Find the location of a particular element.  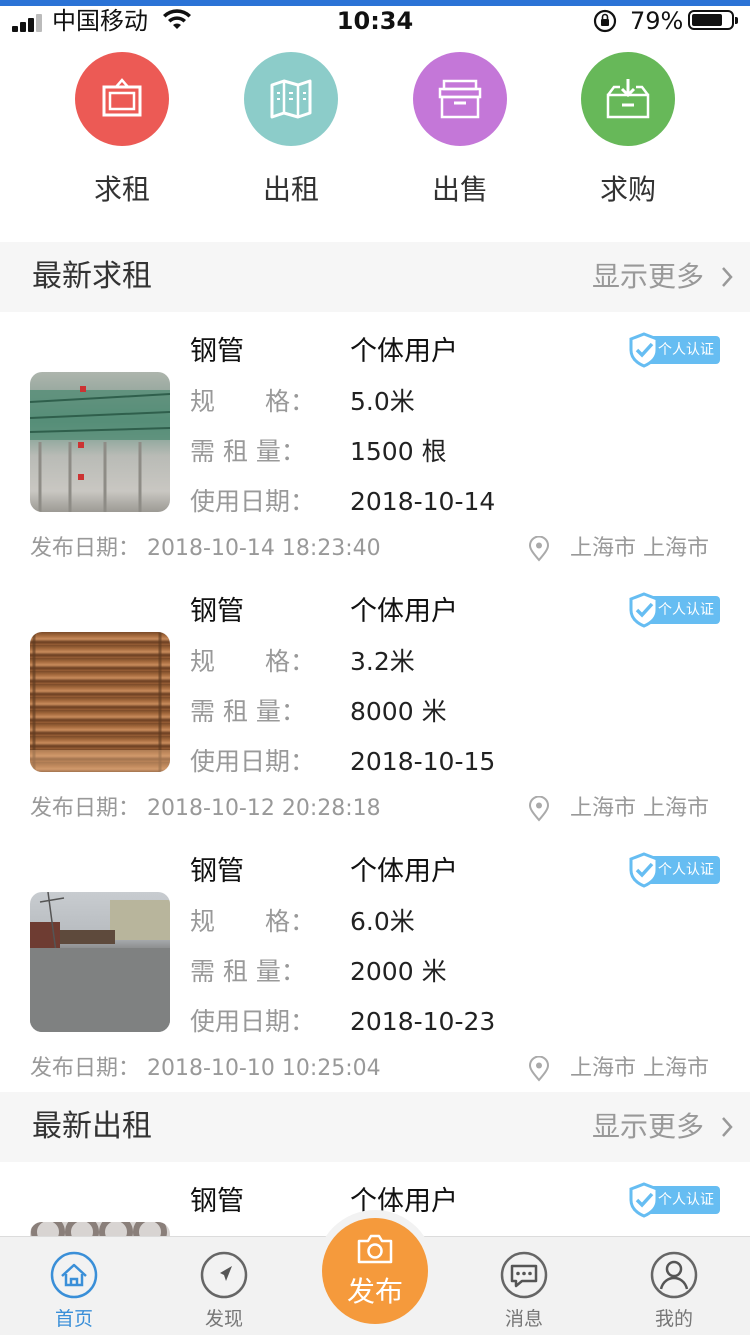

category-label: 求租 is located at coordinates (121, 189).